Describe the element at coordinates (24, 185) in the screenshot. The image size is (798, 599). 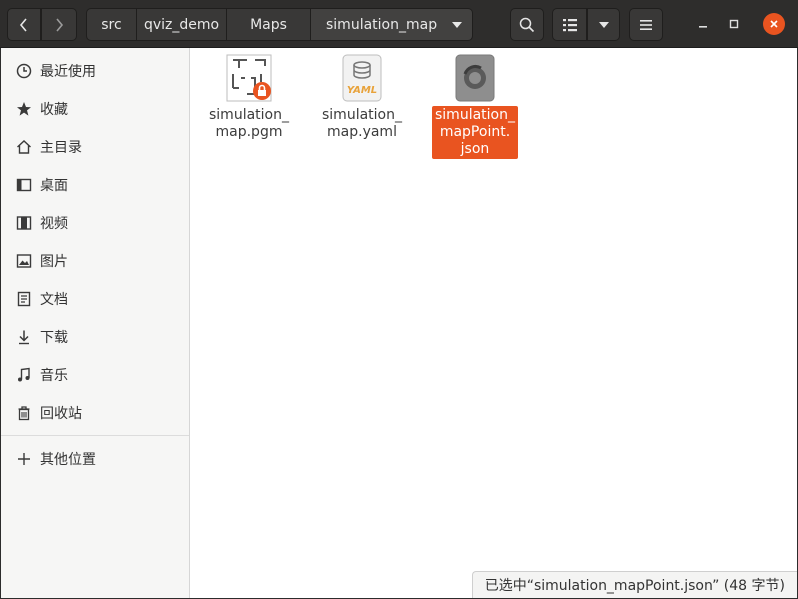
I see `desktop-icon` at that location.